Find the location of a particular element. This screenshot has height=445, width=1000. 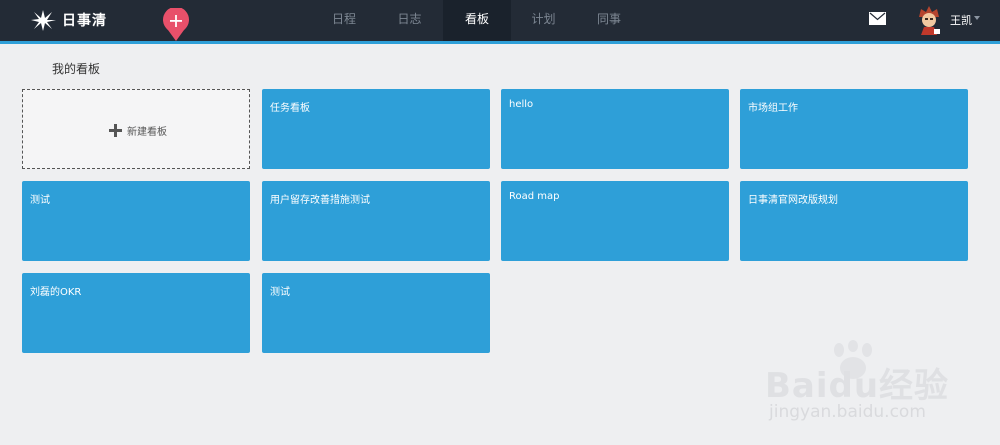

avatar is located at coordinates (929, 20).